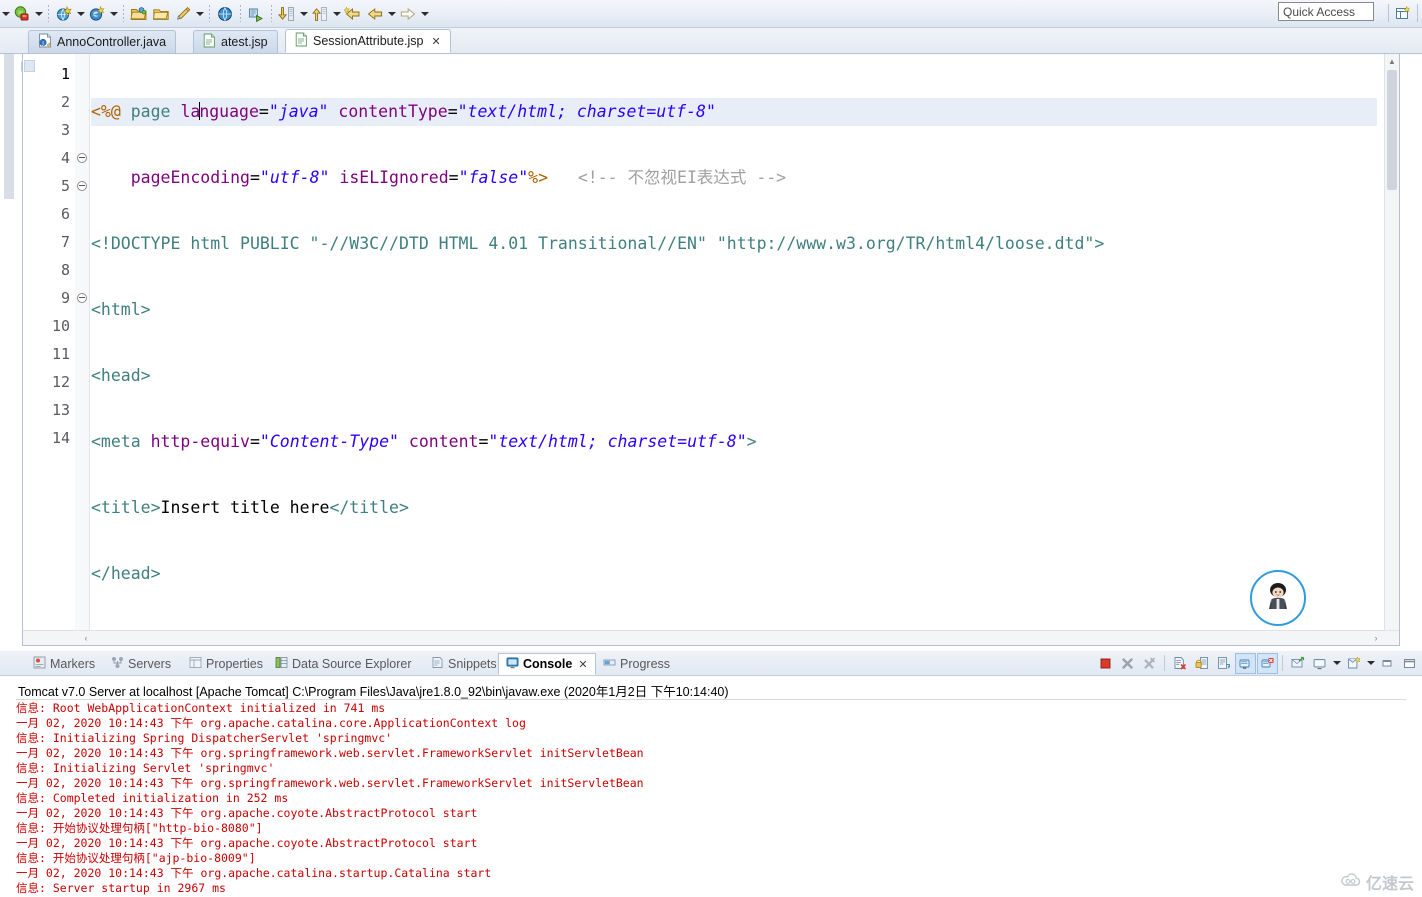 This screenshot has height=897, width=1422. I want to click on back-history-icon, so click(353, 14).